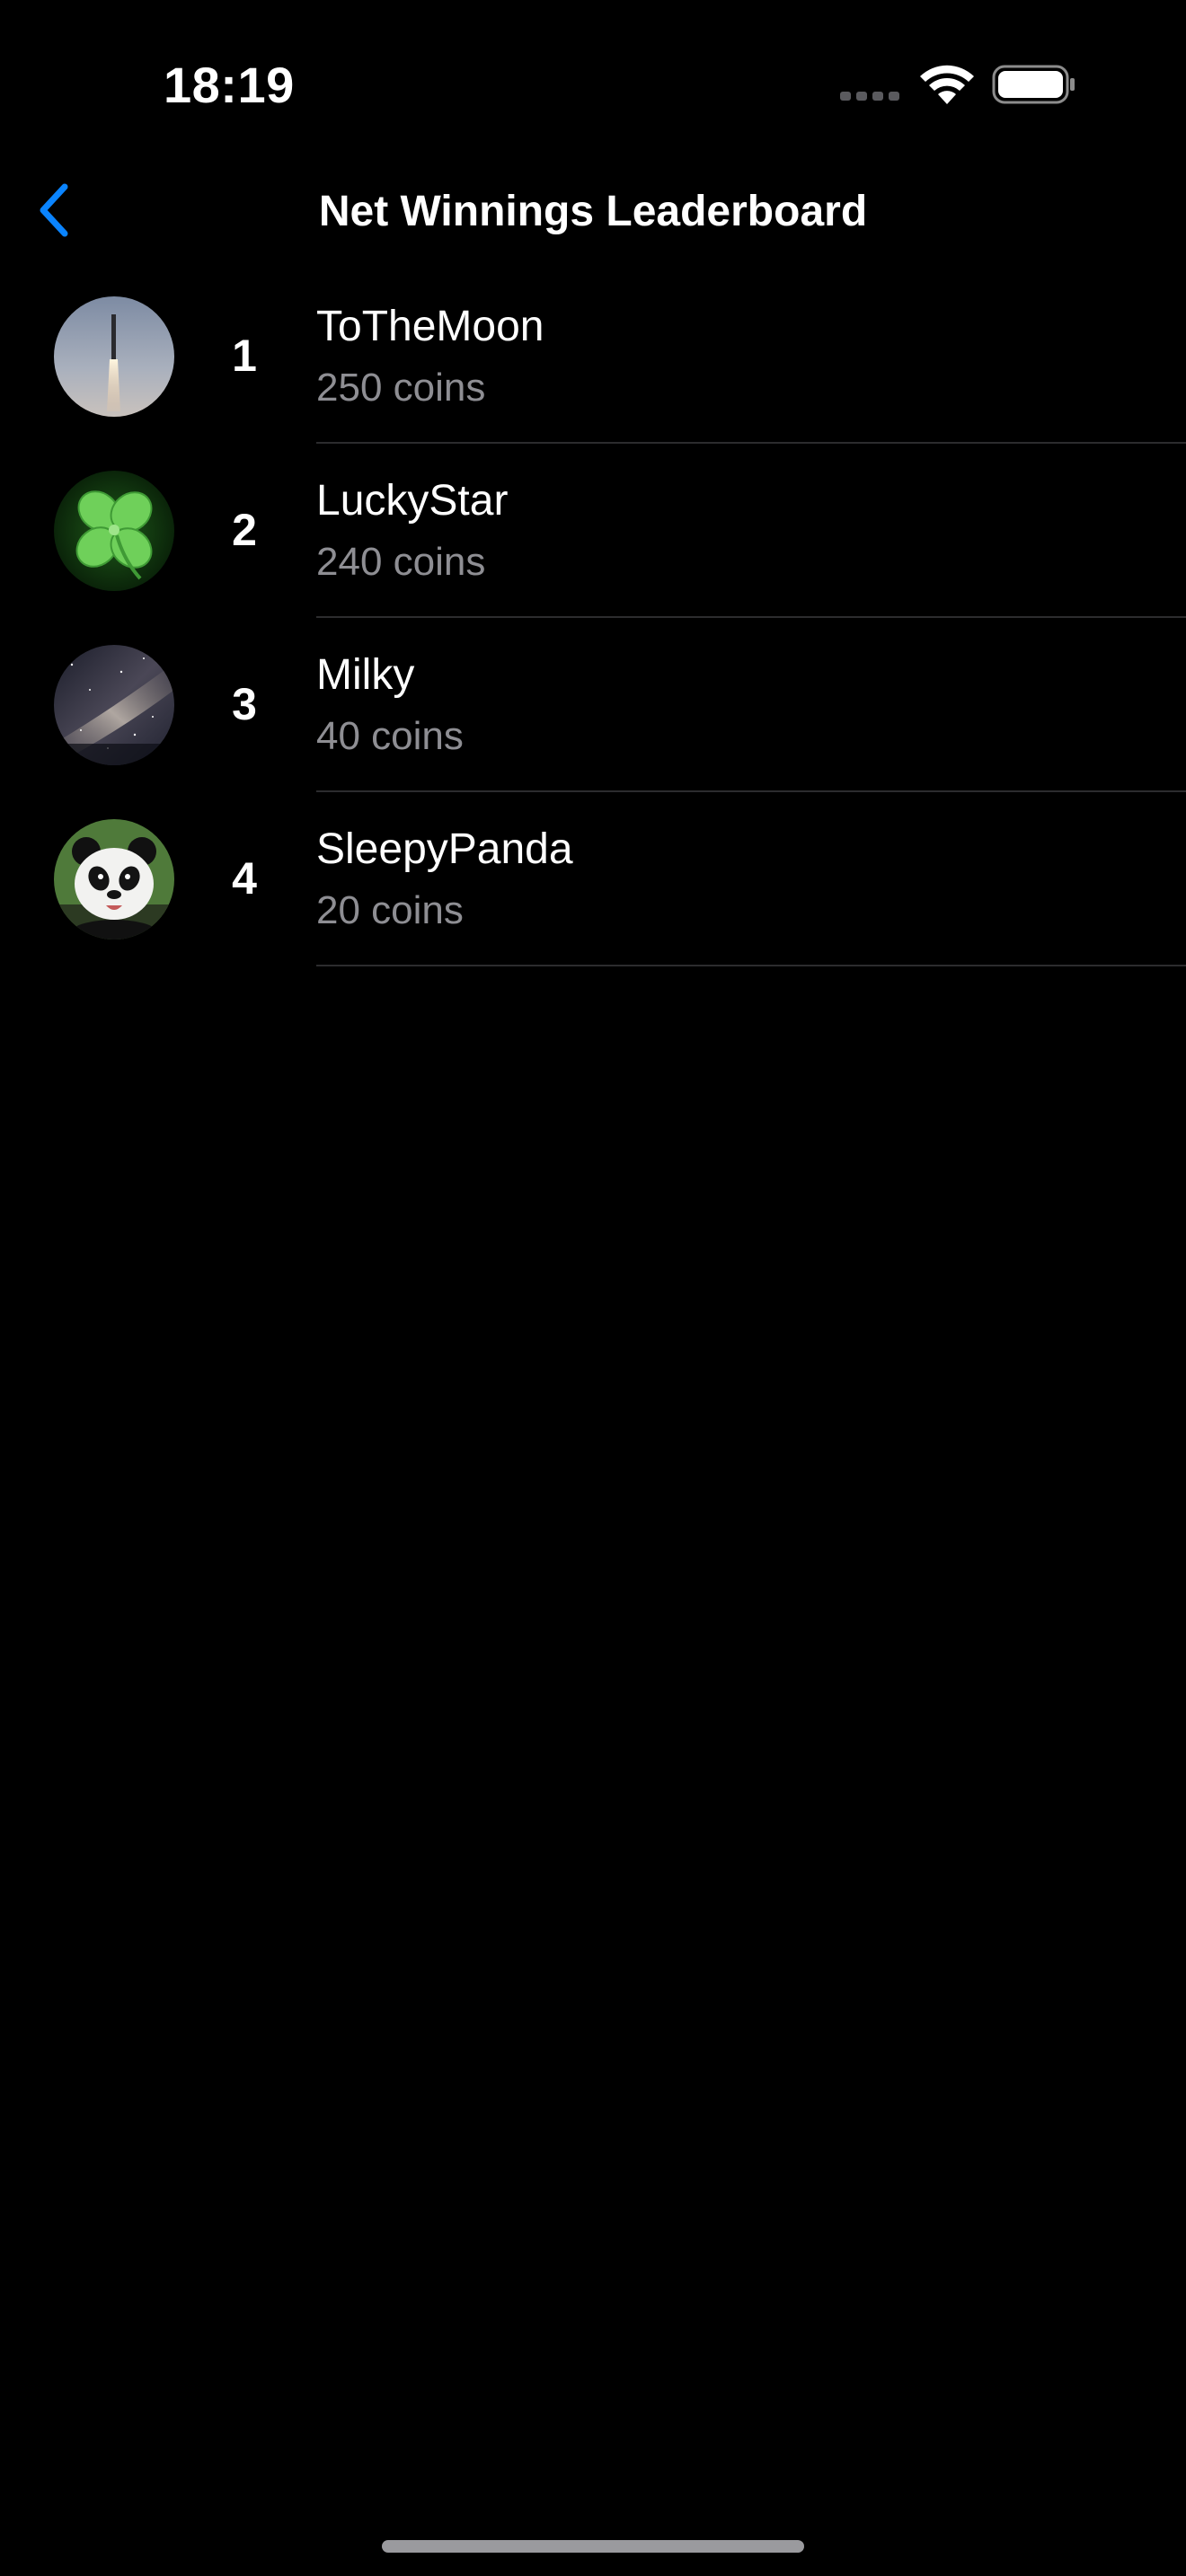  What do you see at coordinates (114, 531) in the screenshot?
I see `four-leaf-clover-avatar` at bounding box center [114, 531].